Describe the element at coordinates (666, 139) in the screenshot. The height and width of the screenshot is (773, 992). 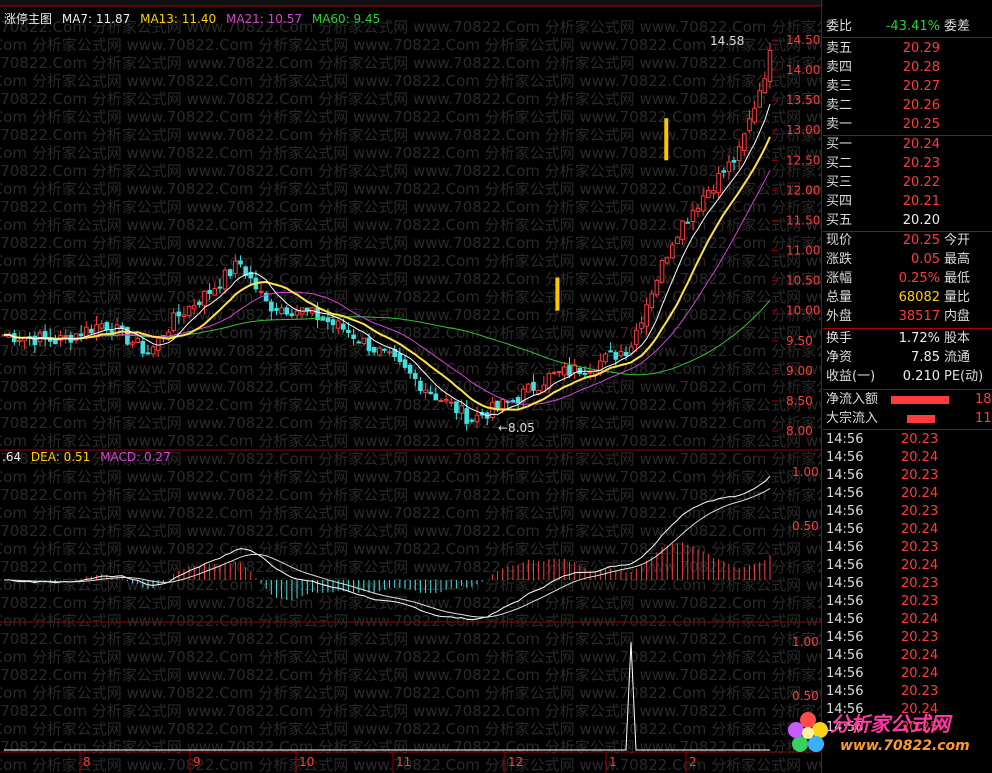
I see `limit-up-candle` at that location.